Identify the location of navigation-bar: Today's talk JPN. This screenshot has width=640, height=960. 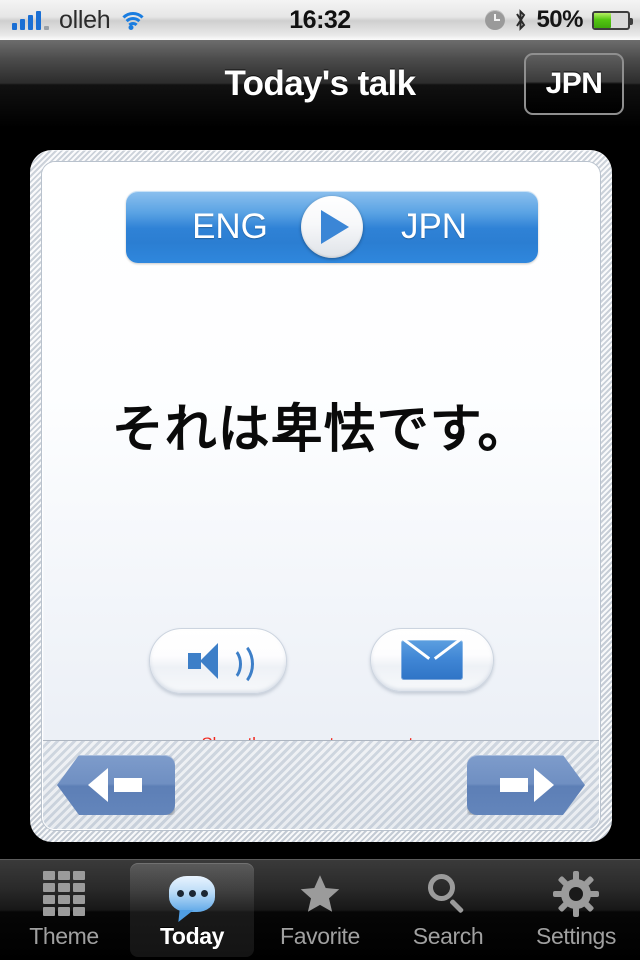
(320, 84).